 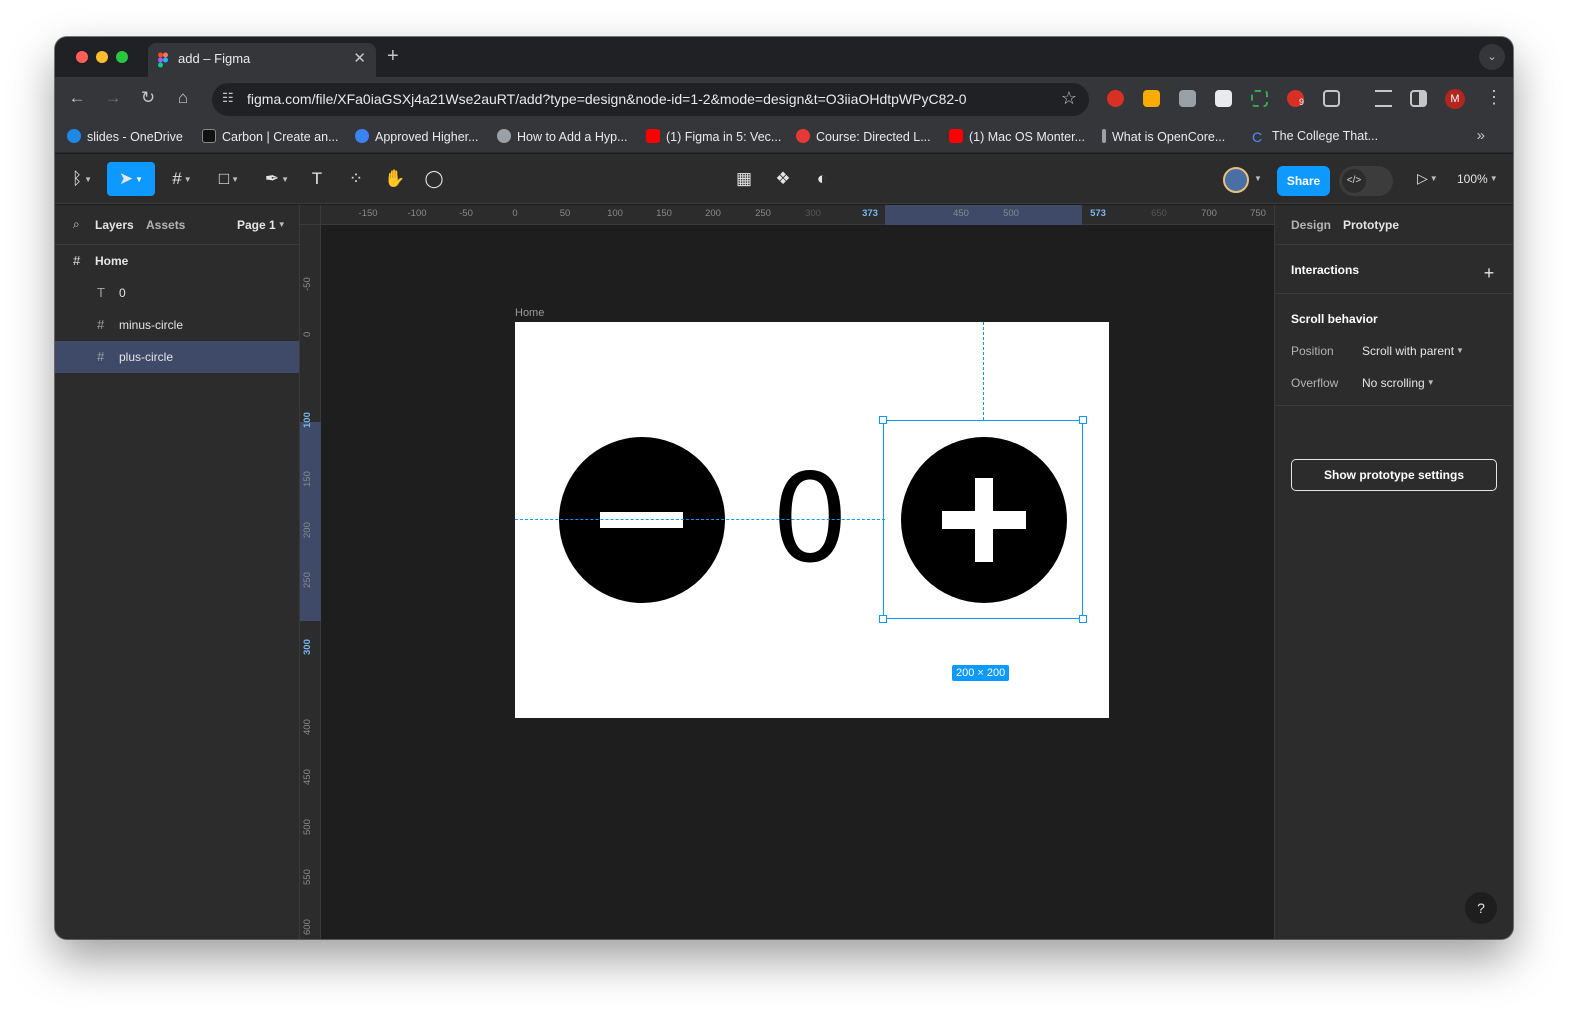 I want to click on layer-text-0: T 0, so click(x=177, y=293).